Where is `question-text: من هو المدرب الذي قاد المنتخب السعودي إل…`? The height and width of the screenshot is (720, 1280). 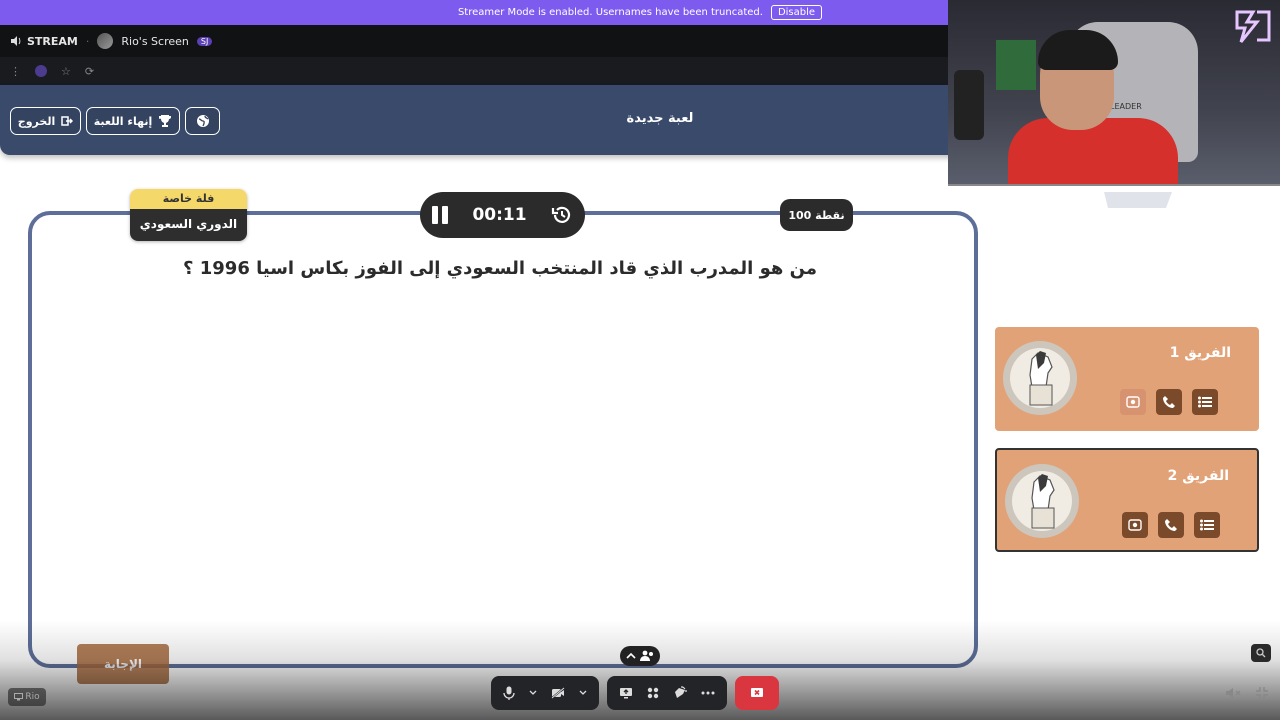 question-text: من هو المدرب الذي قاد المنتخب السعودي إل… is located at coordinates (500, 268).